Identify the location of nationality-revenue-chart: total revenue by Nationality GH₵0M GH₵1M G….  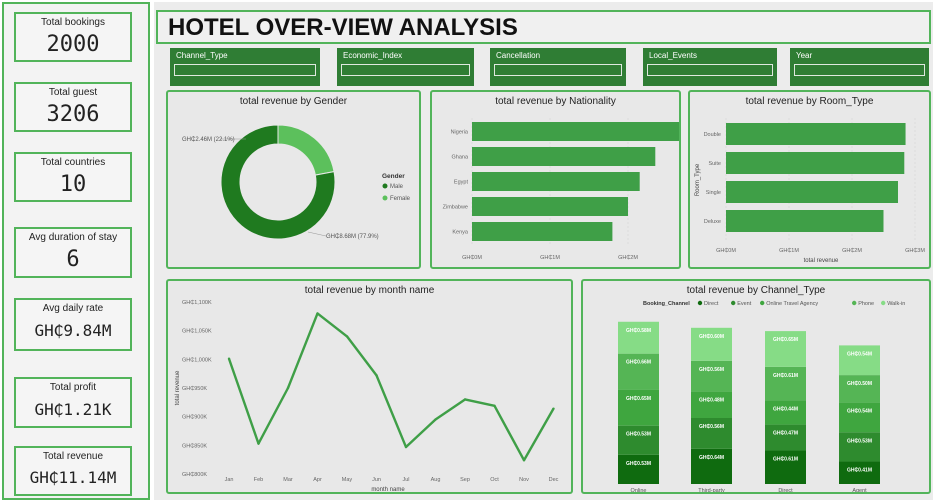
(555, 179).